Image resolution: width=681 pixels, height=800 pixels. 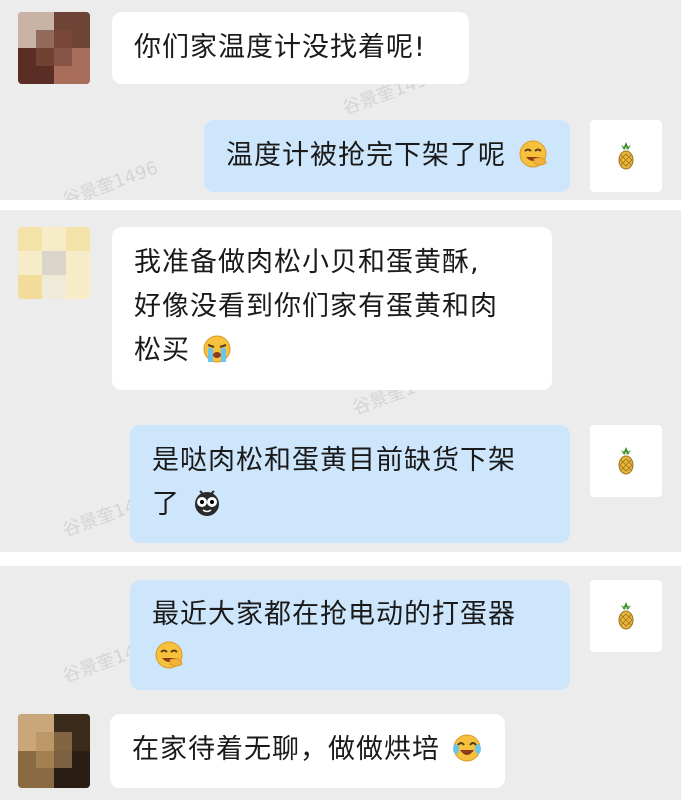 I want to click on message-bubble-outgoing: 温度计被抢完下架了呢, so click(x=387, y=156).